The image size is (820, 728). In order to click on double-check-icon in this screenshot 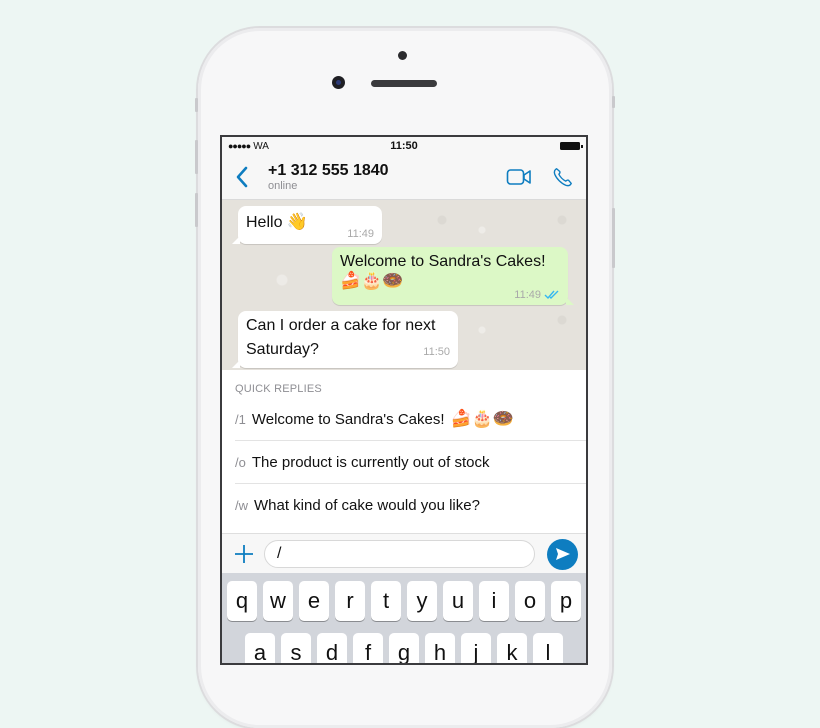, I will do `click(551, 295)`.